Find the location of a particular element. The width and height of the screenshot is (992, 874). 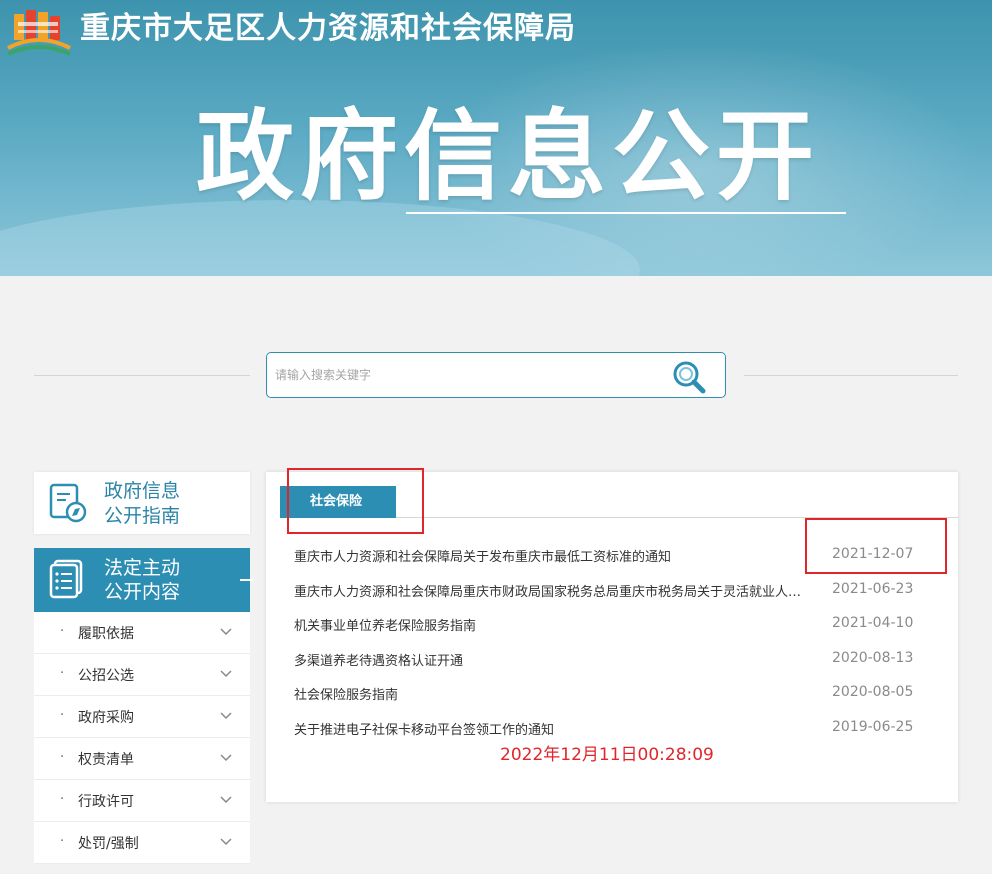

compass-document-icon is located at coordinates (68, 503).